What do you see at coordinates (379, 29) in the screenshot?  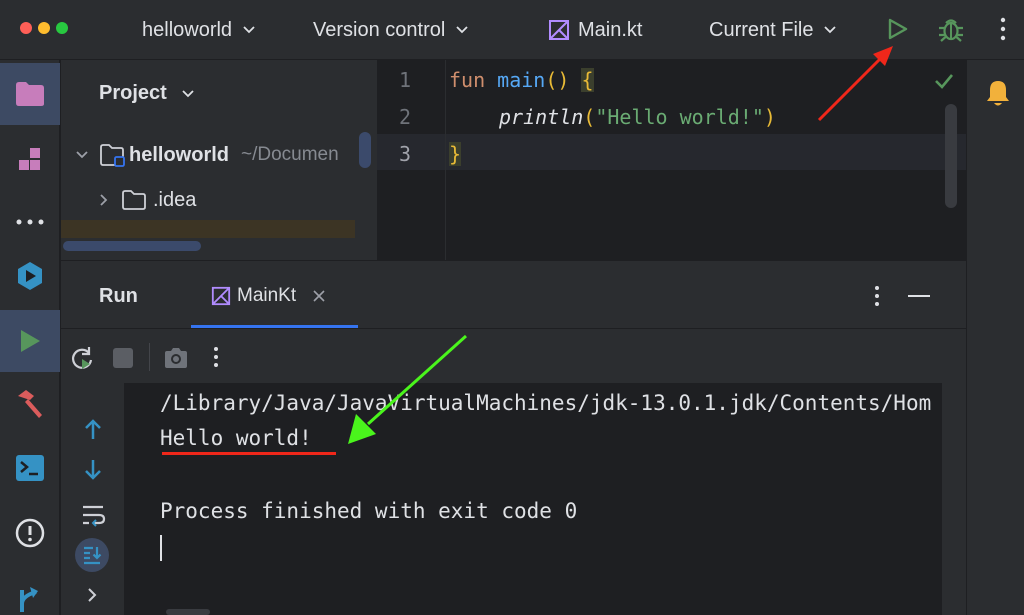 I see `vcs-label: Version control` at bounding box center [379, 29].